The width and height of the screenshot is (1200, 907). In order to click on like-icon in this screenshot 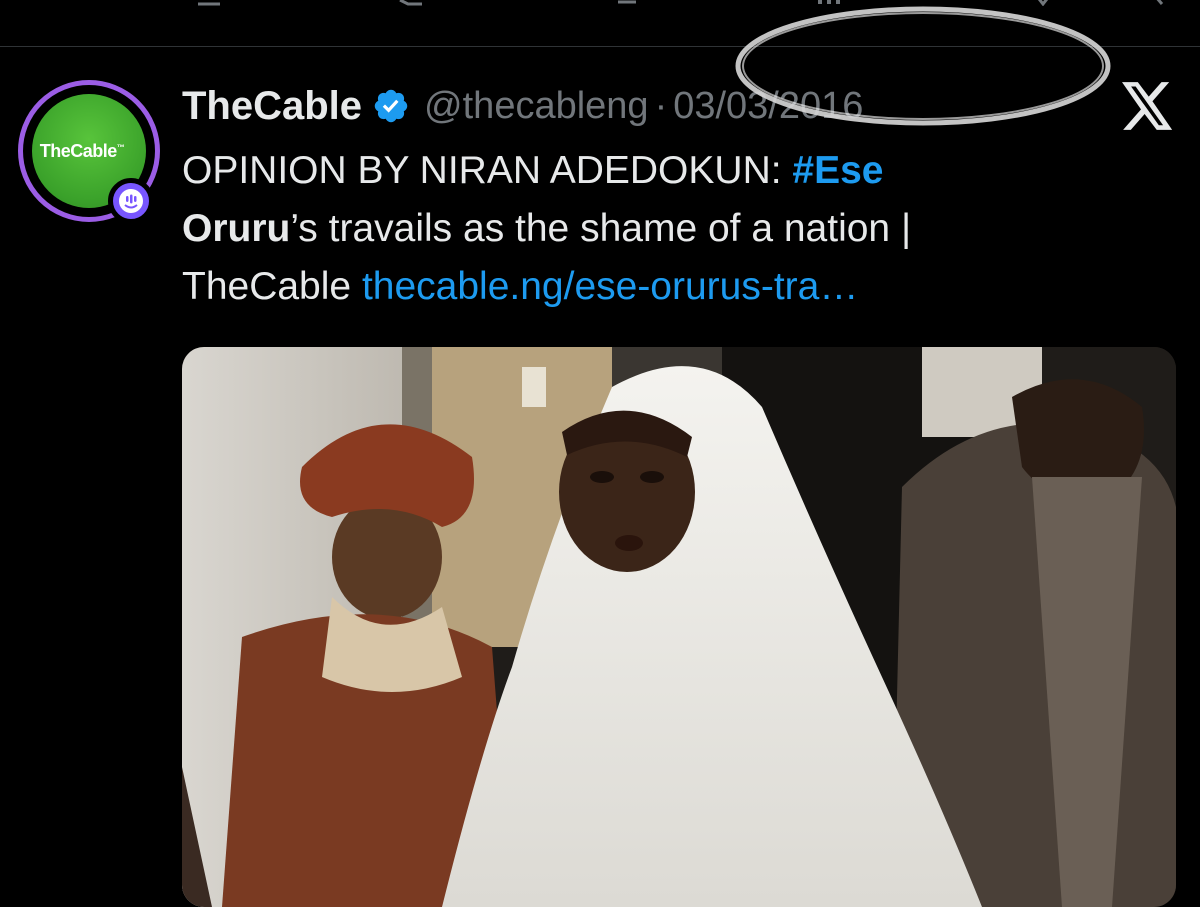, I will do `click(627, 3)`.